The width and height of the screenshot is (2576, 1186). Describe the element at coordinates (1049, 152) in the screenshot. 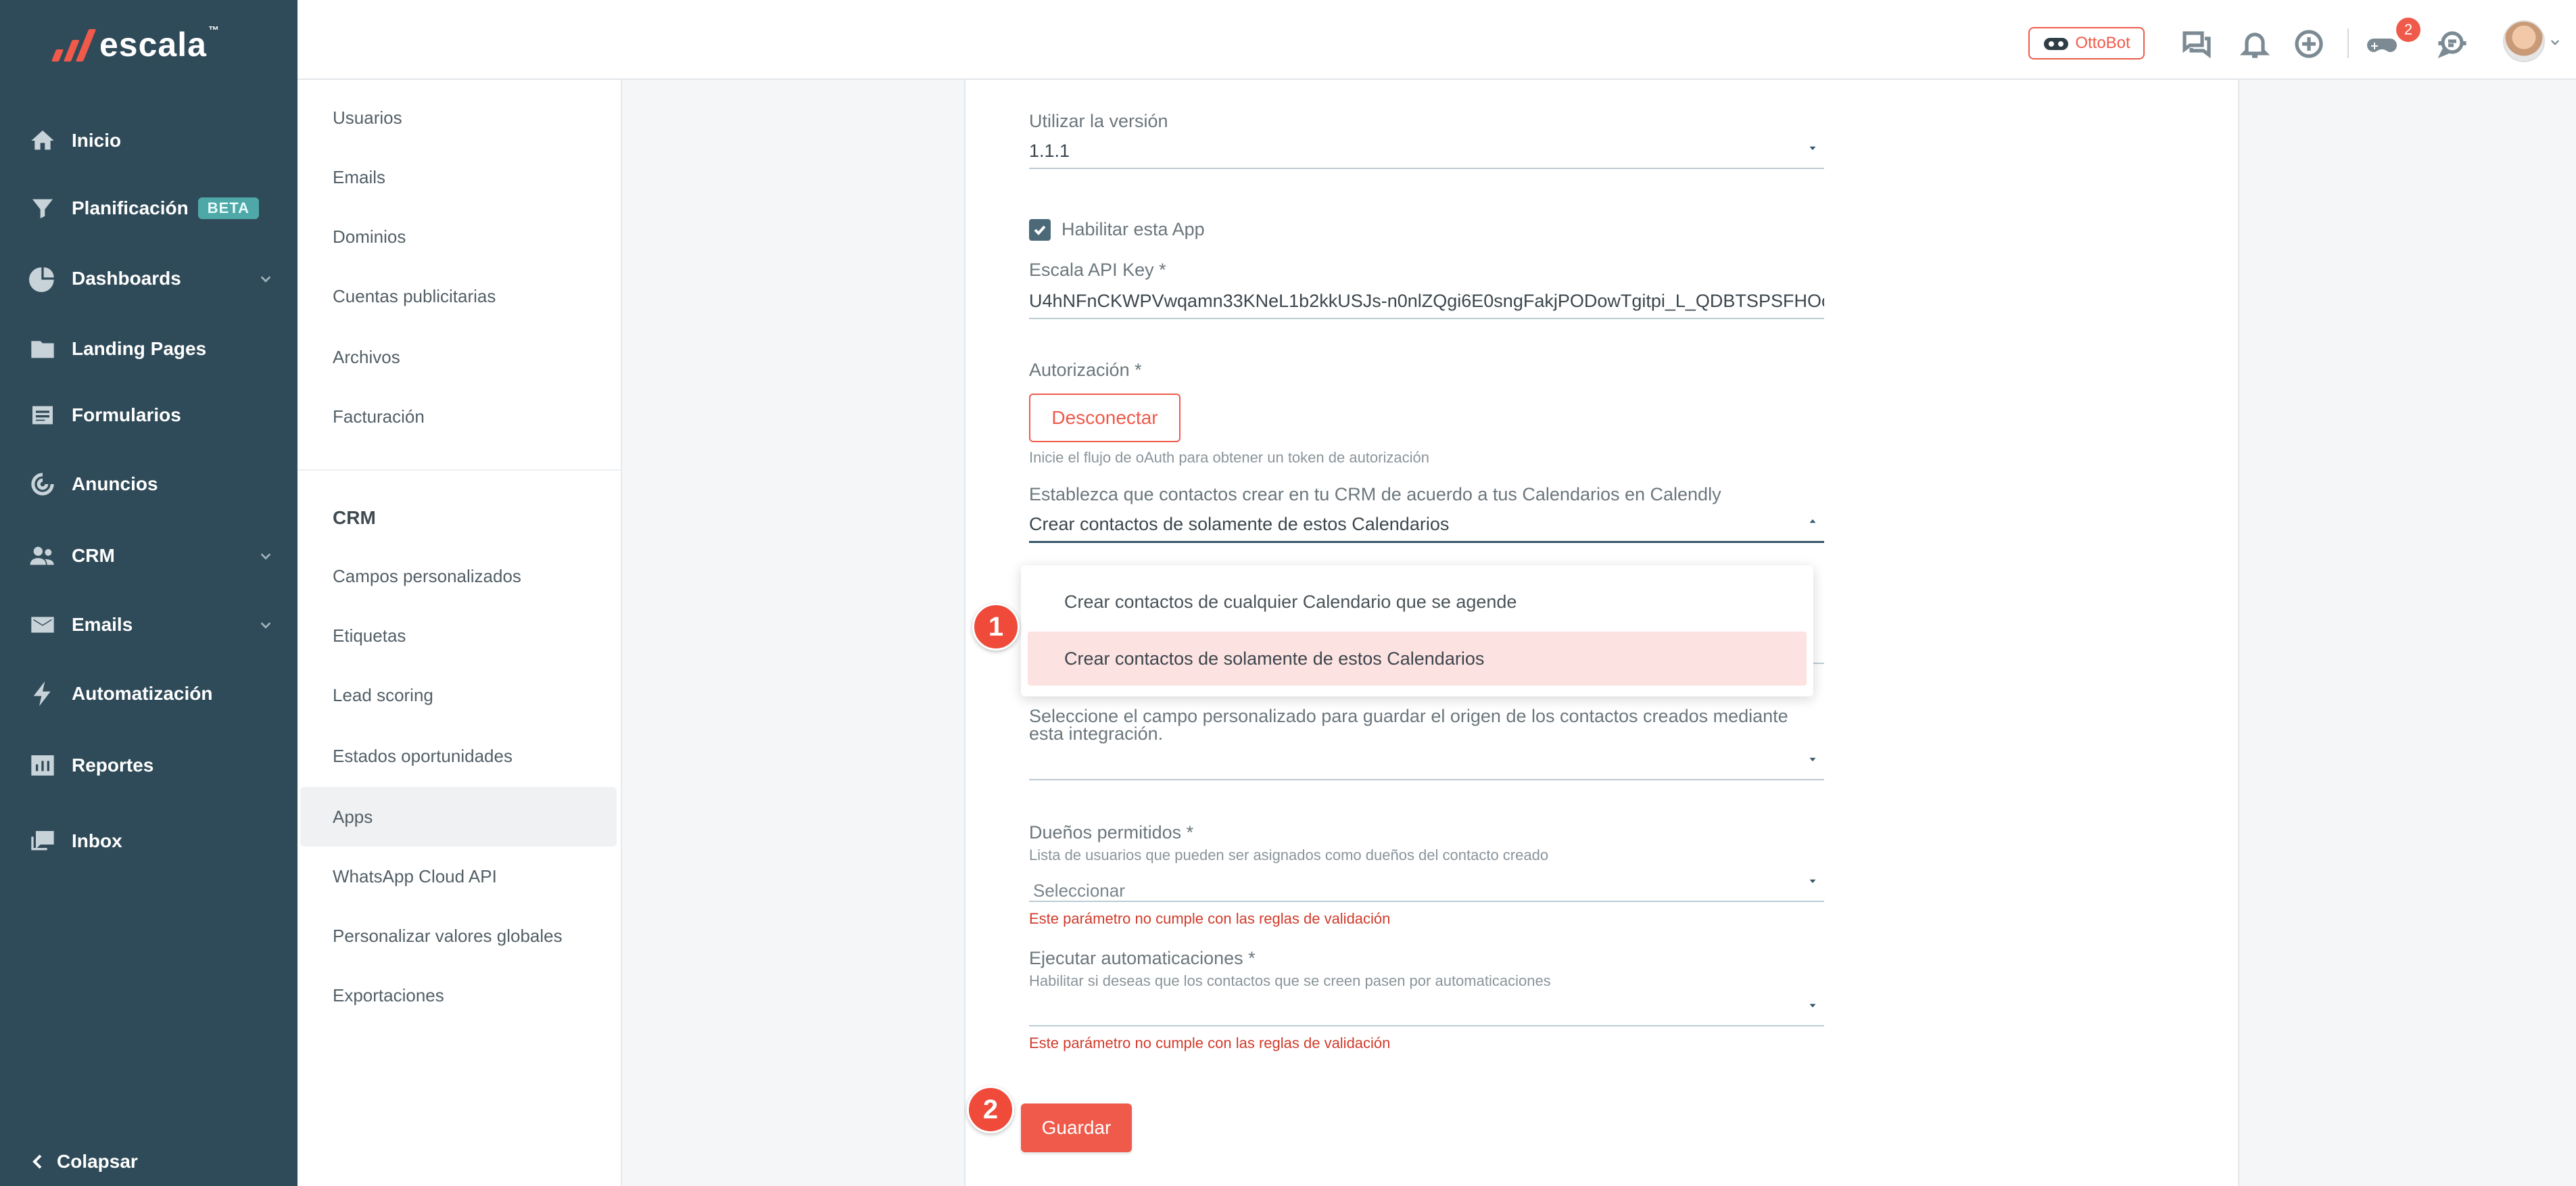

I see `version-select-value: 1.1.1` at that location.